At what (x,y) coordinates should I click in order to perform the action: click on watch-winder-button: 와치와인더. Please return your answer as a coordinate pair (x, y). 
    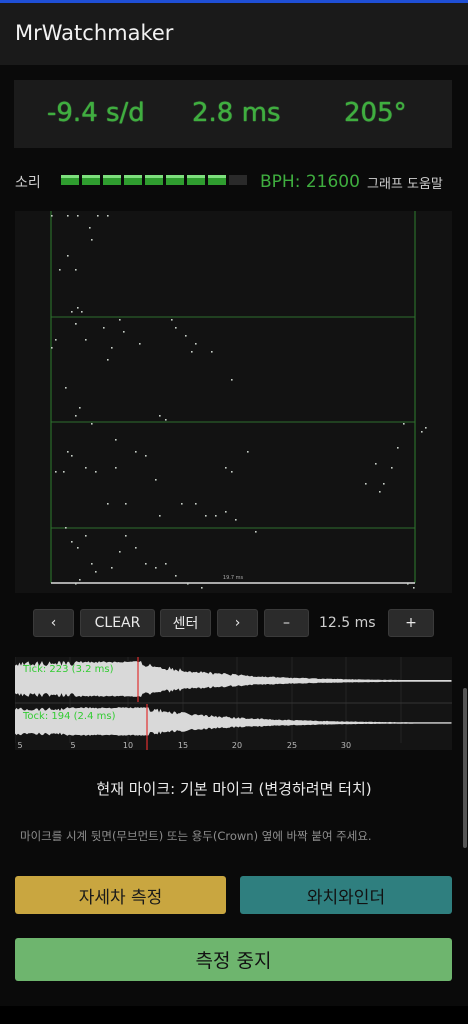
    Looking at the image, I should click on (346, 895).